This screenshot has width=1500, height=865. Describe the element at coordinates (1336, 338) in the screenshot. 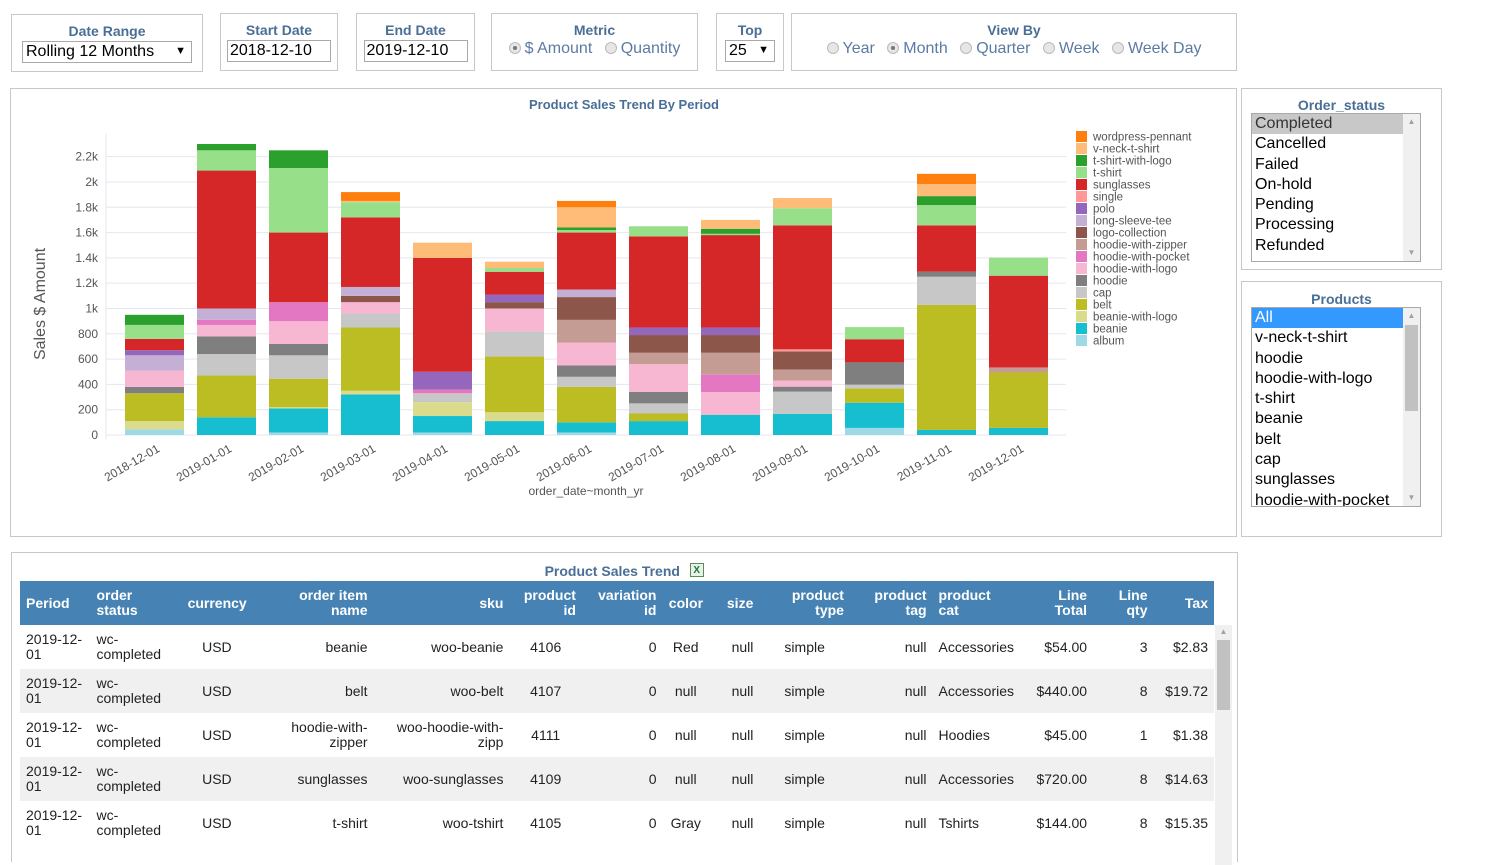

I see `product-option: v-neck-t-shirt` at that location.